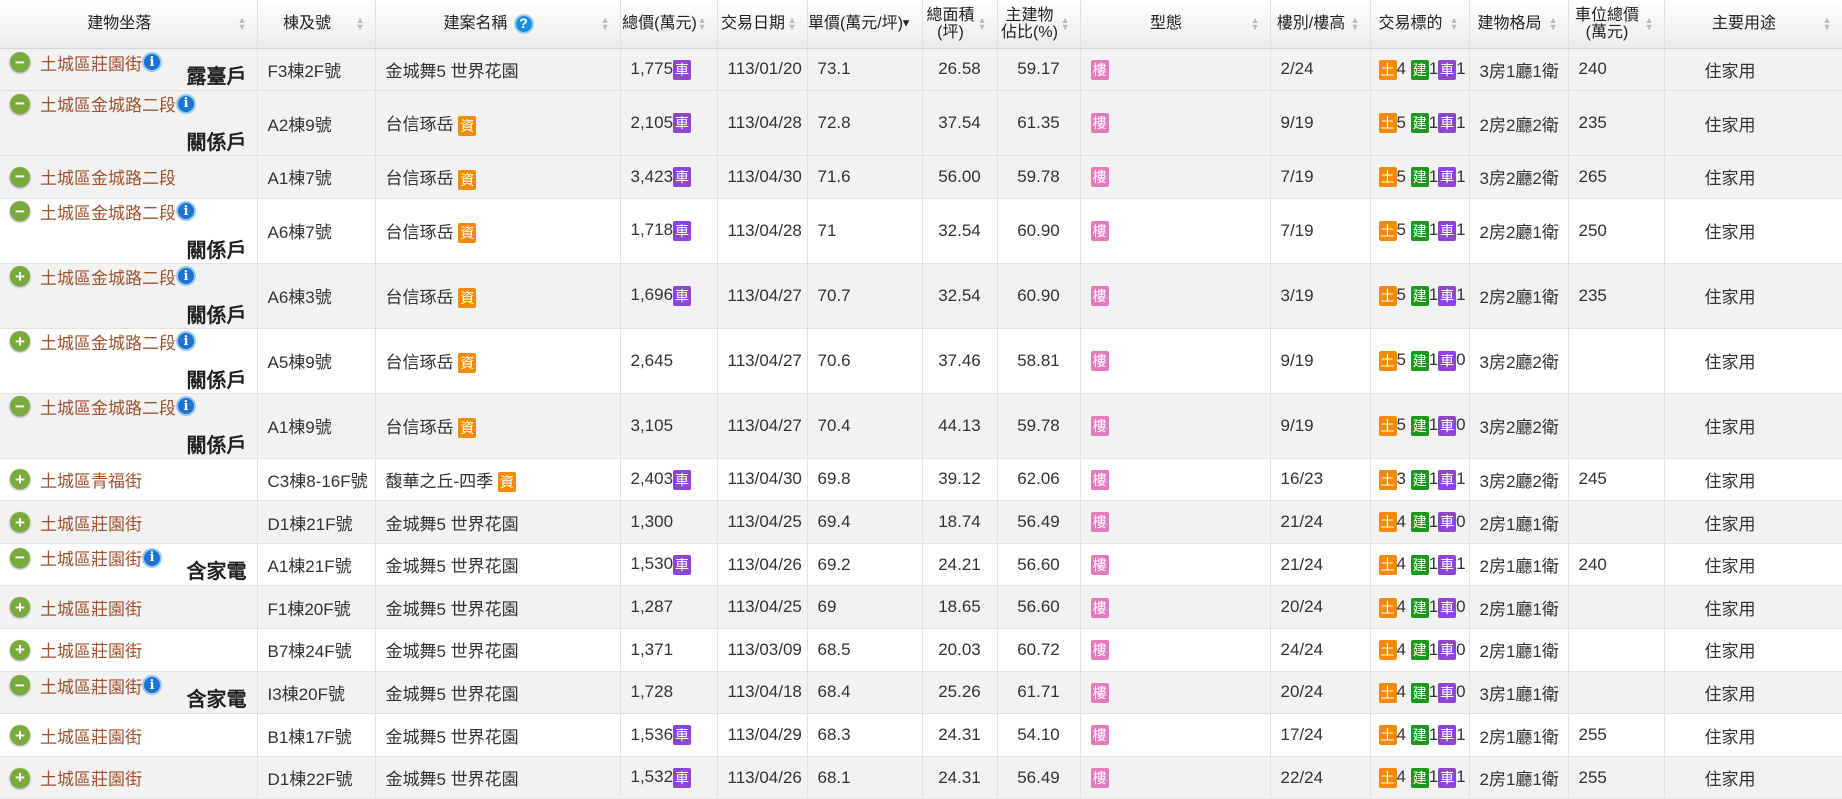  I want to click on floor-cell: 22/24, so click(1320, 777).